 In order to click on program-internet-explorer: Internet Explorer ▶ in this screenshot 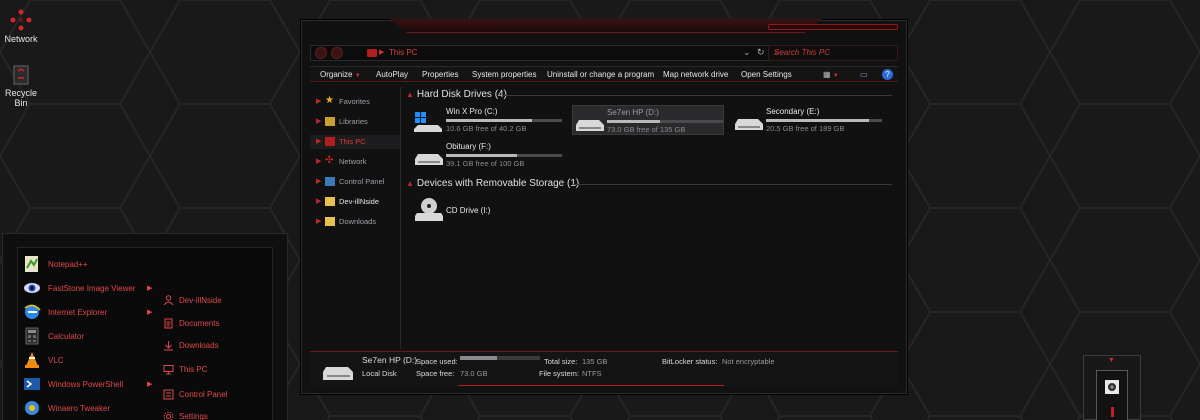, I will do `click(88, 313)`.